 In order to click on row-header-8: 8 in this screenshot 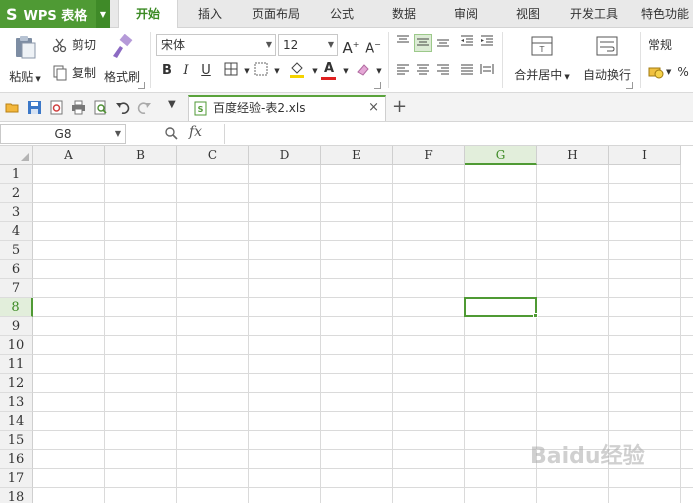, I will do `click(16, 307)`.